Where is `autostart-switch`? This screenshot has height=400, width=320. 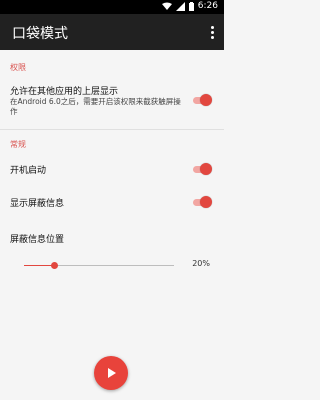
autostart-switch is located at coordinates (202, 169).